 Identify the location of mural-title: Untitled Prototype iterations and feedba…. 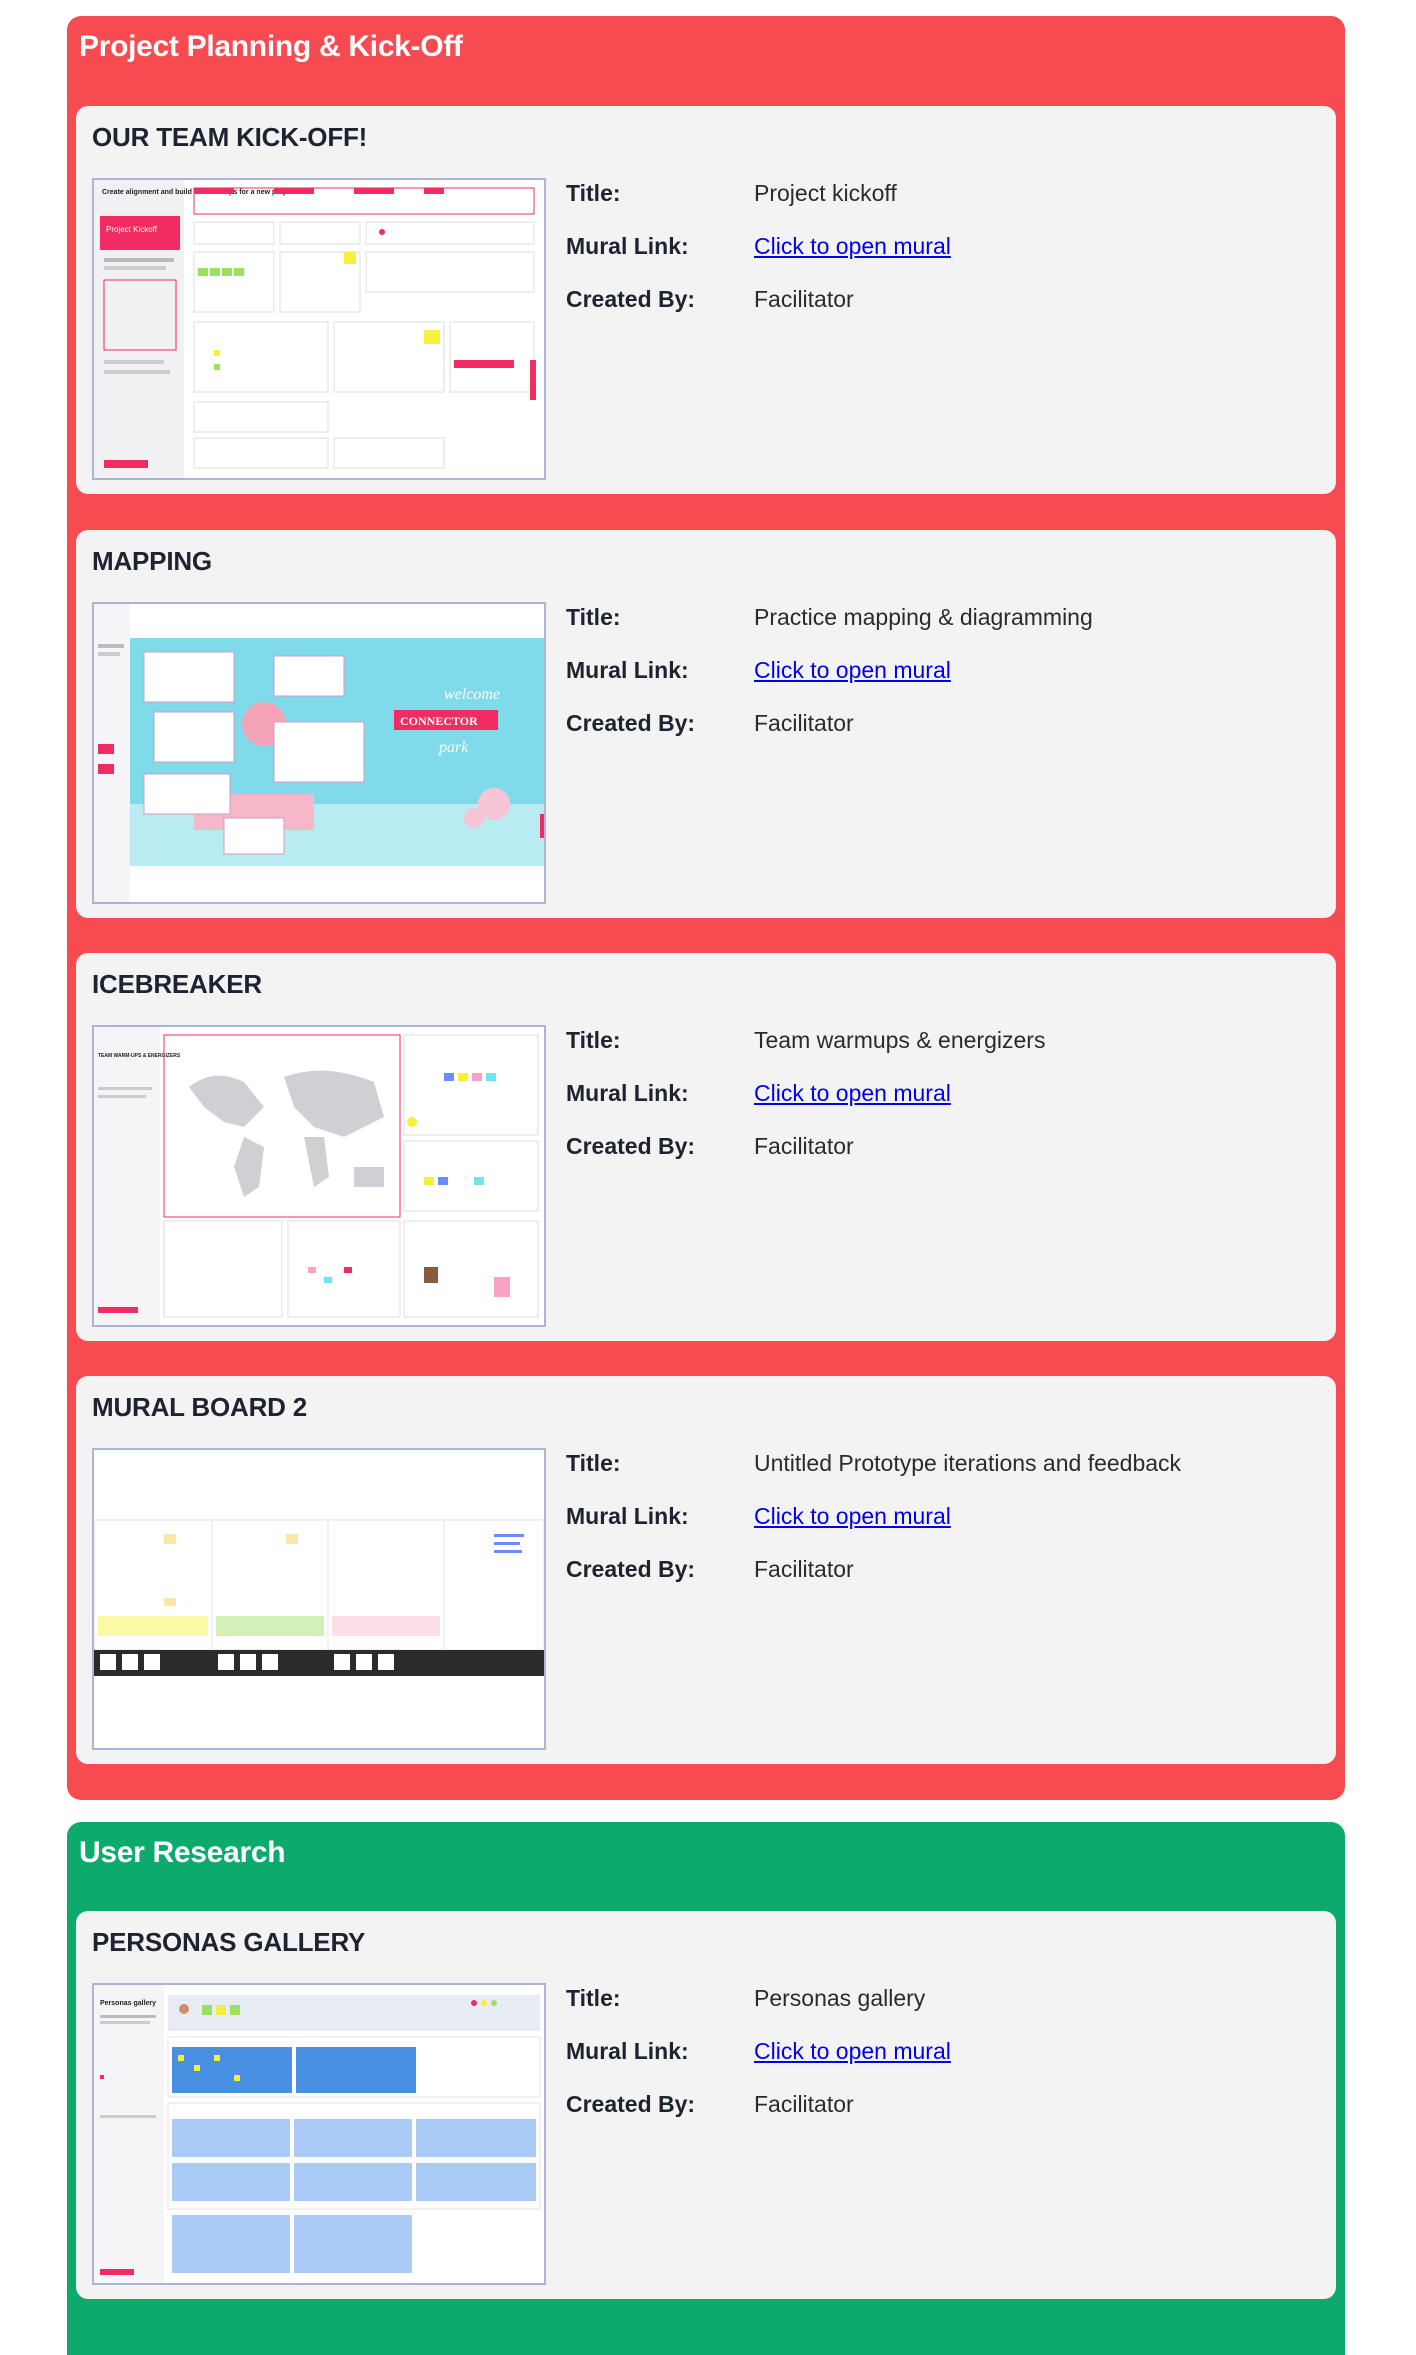
(968, 1463).